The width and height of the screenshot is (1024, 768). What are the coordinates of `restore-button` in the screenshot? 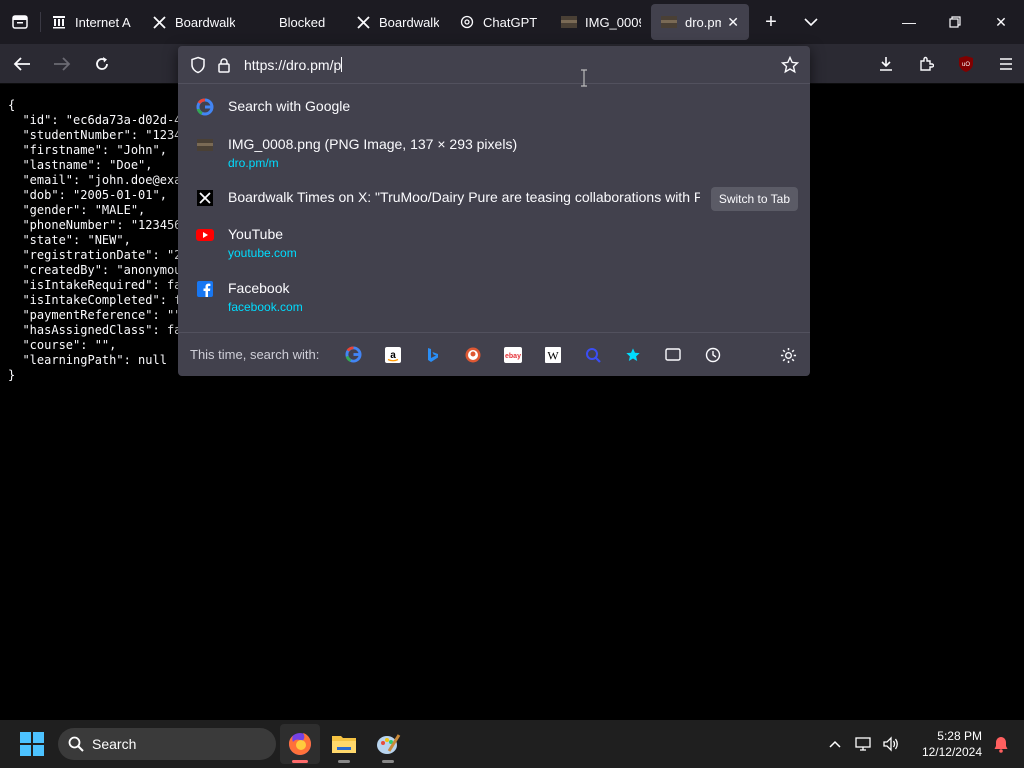 It's located at (955, 22).